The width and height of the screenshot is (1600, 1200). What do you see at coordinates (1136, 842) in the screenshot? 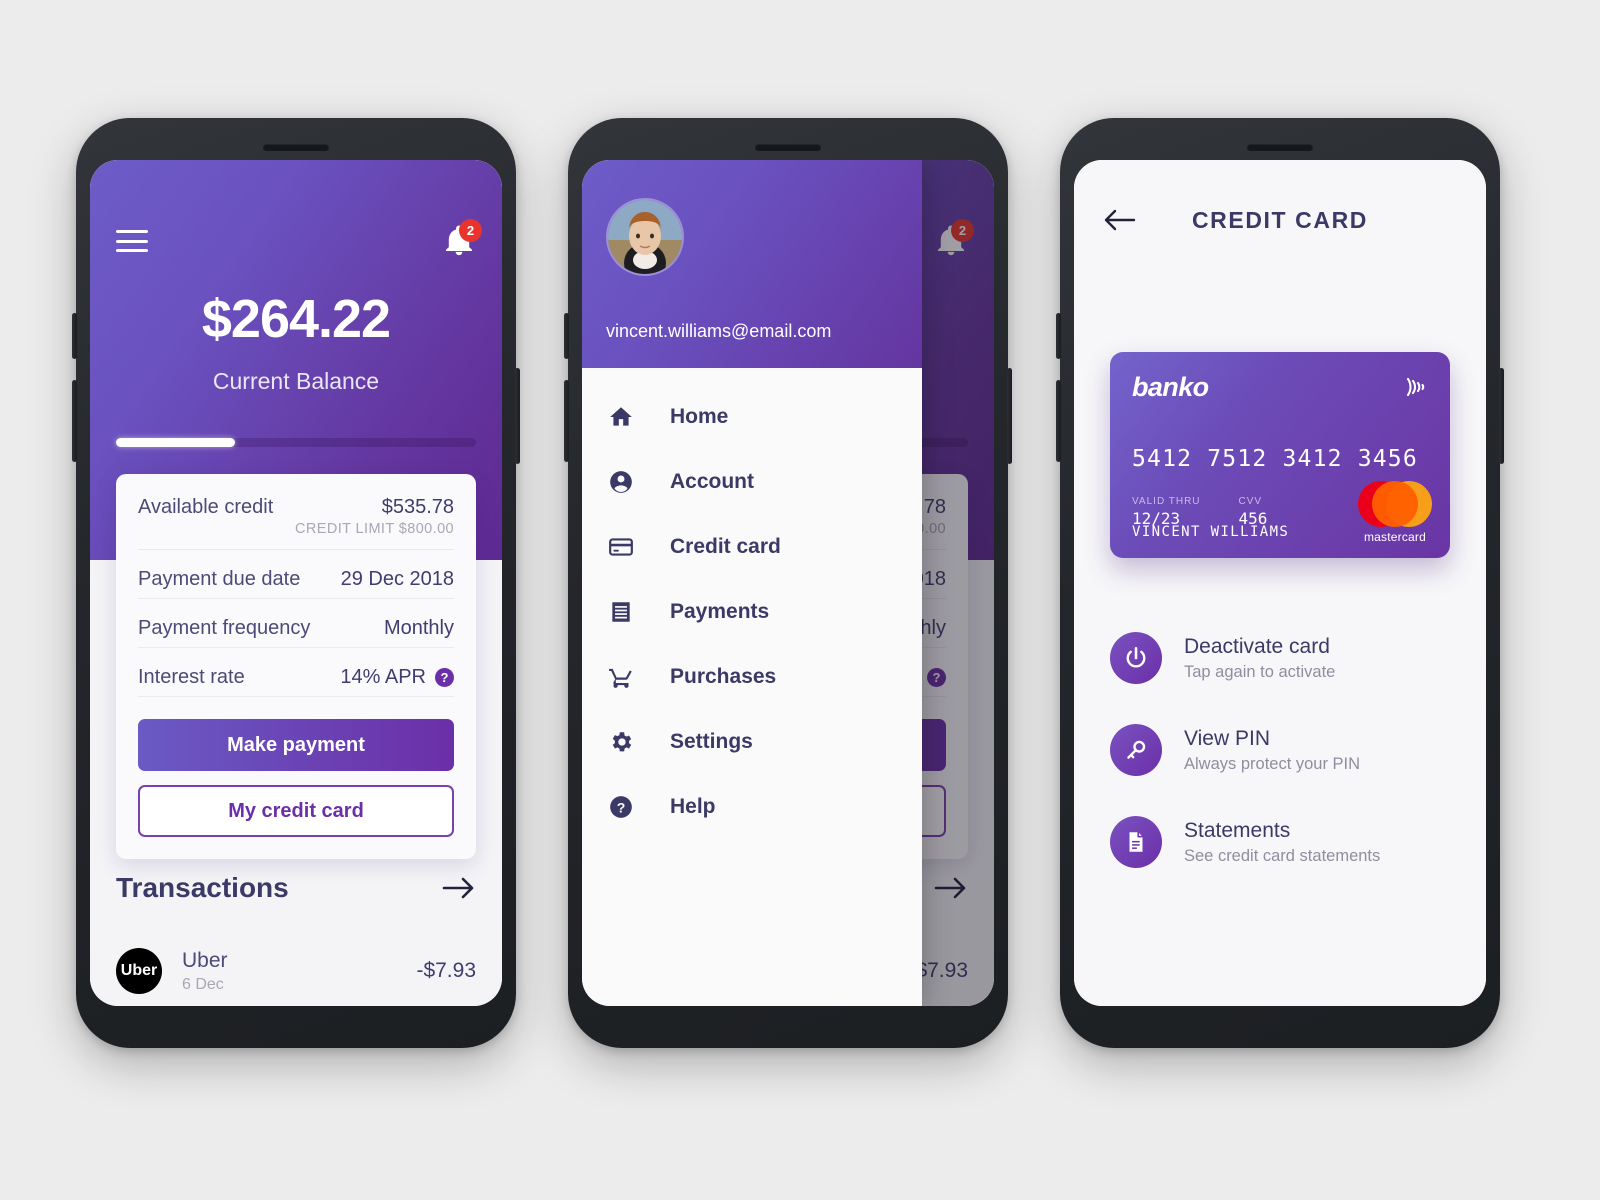
I see `document-icon` at bounding box center [1136, 842].